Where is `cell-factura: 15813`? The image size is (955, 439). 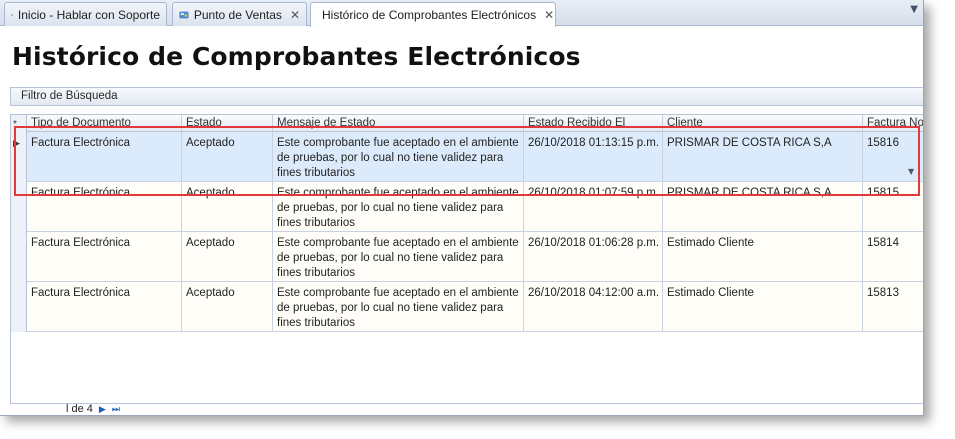
cell-factura: 15813 is located at coordinates (883, 293).